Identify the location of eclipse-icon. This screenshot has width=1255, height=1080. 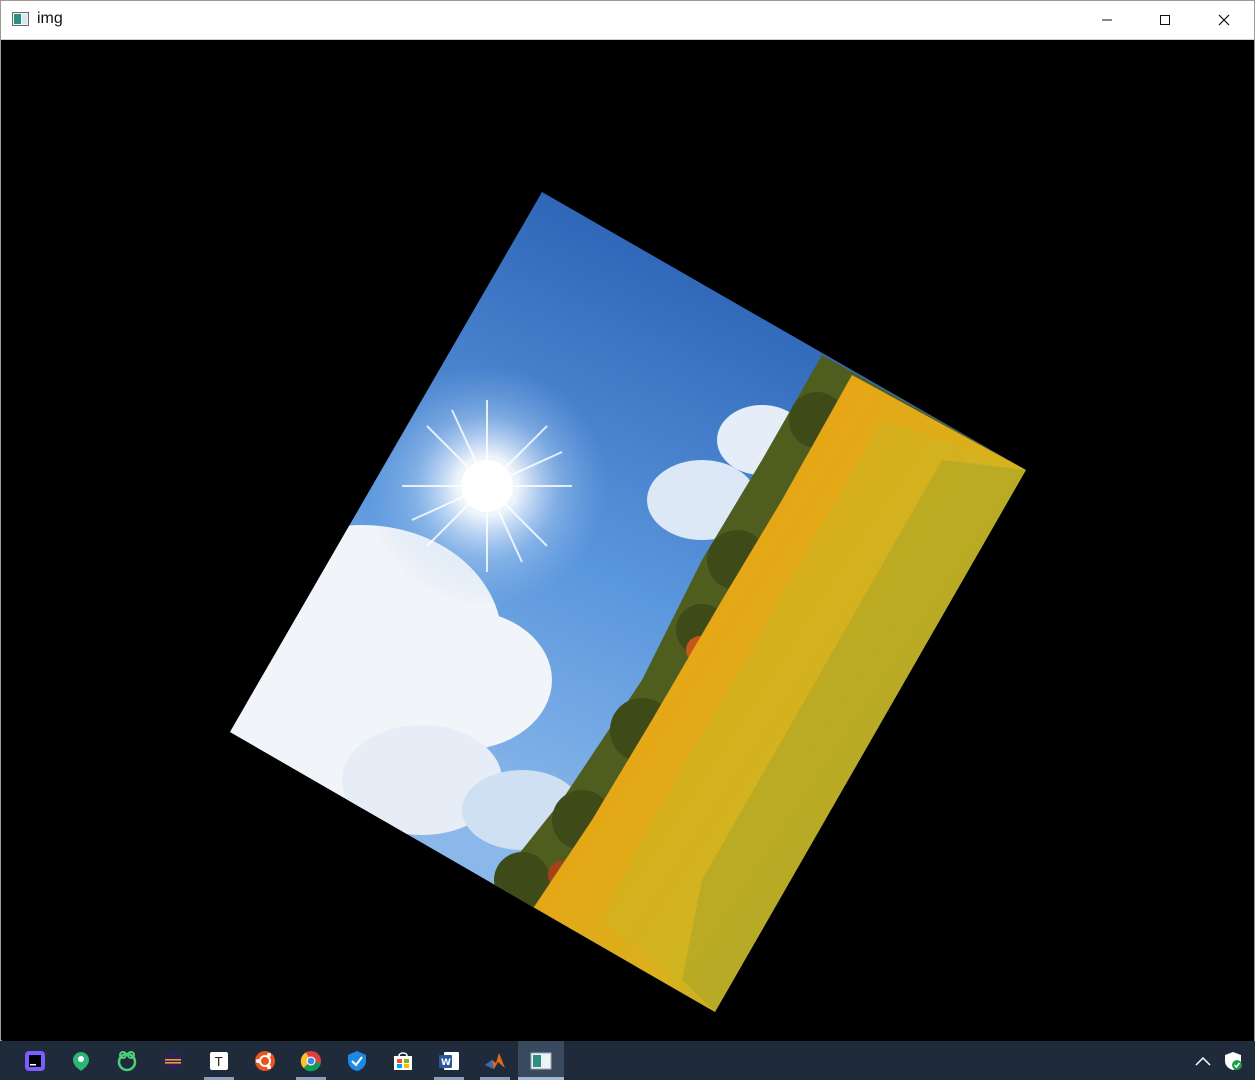
(173, 1060).